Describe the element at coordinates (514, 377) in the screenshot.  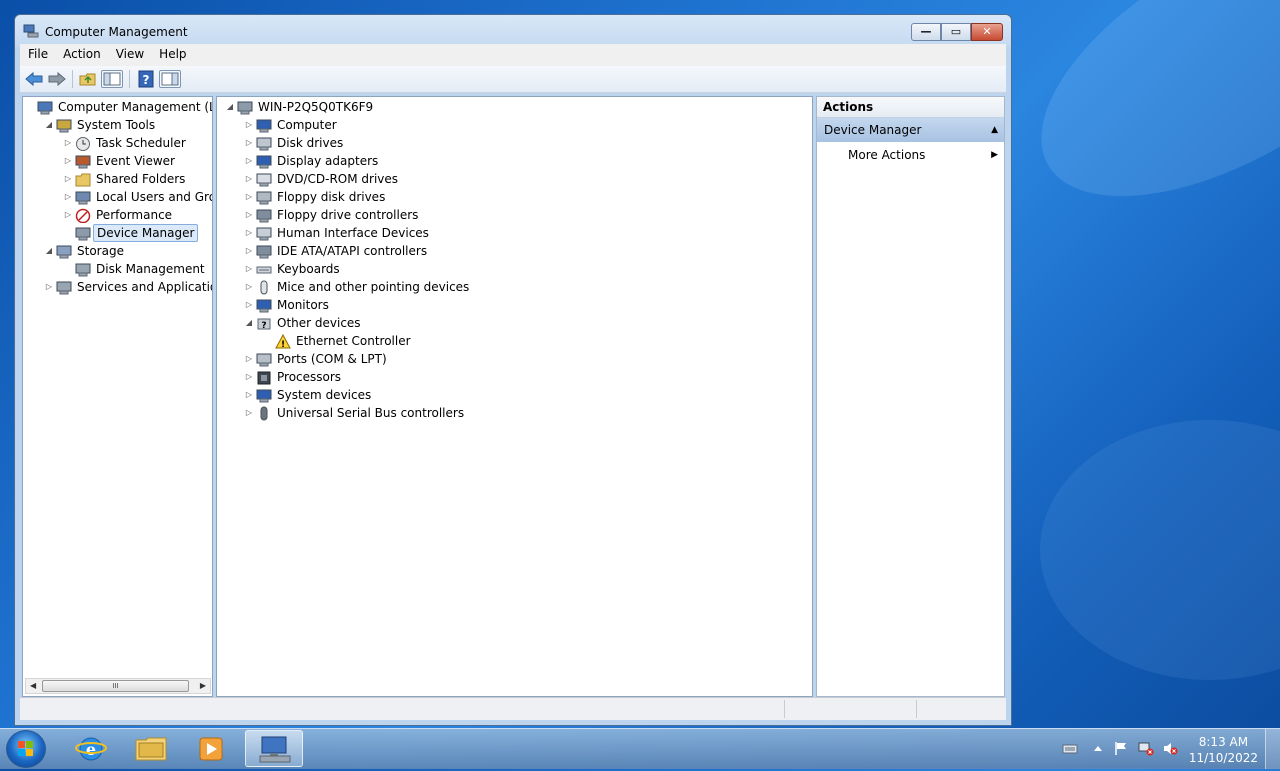
I see `device-tree-item: ▷ Processors` at that location.